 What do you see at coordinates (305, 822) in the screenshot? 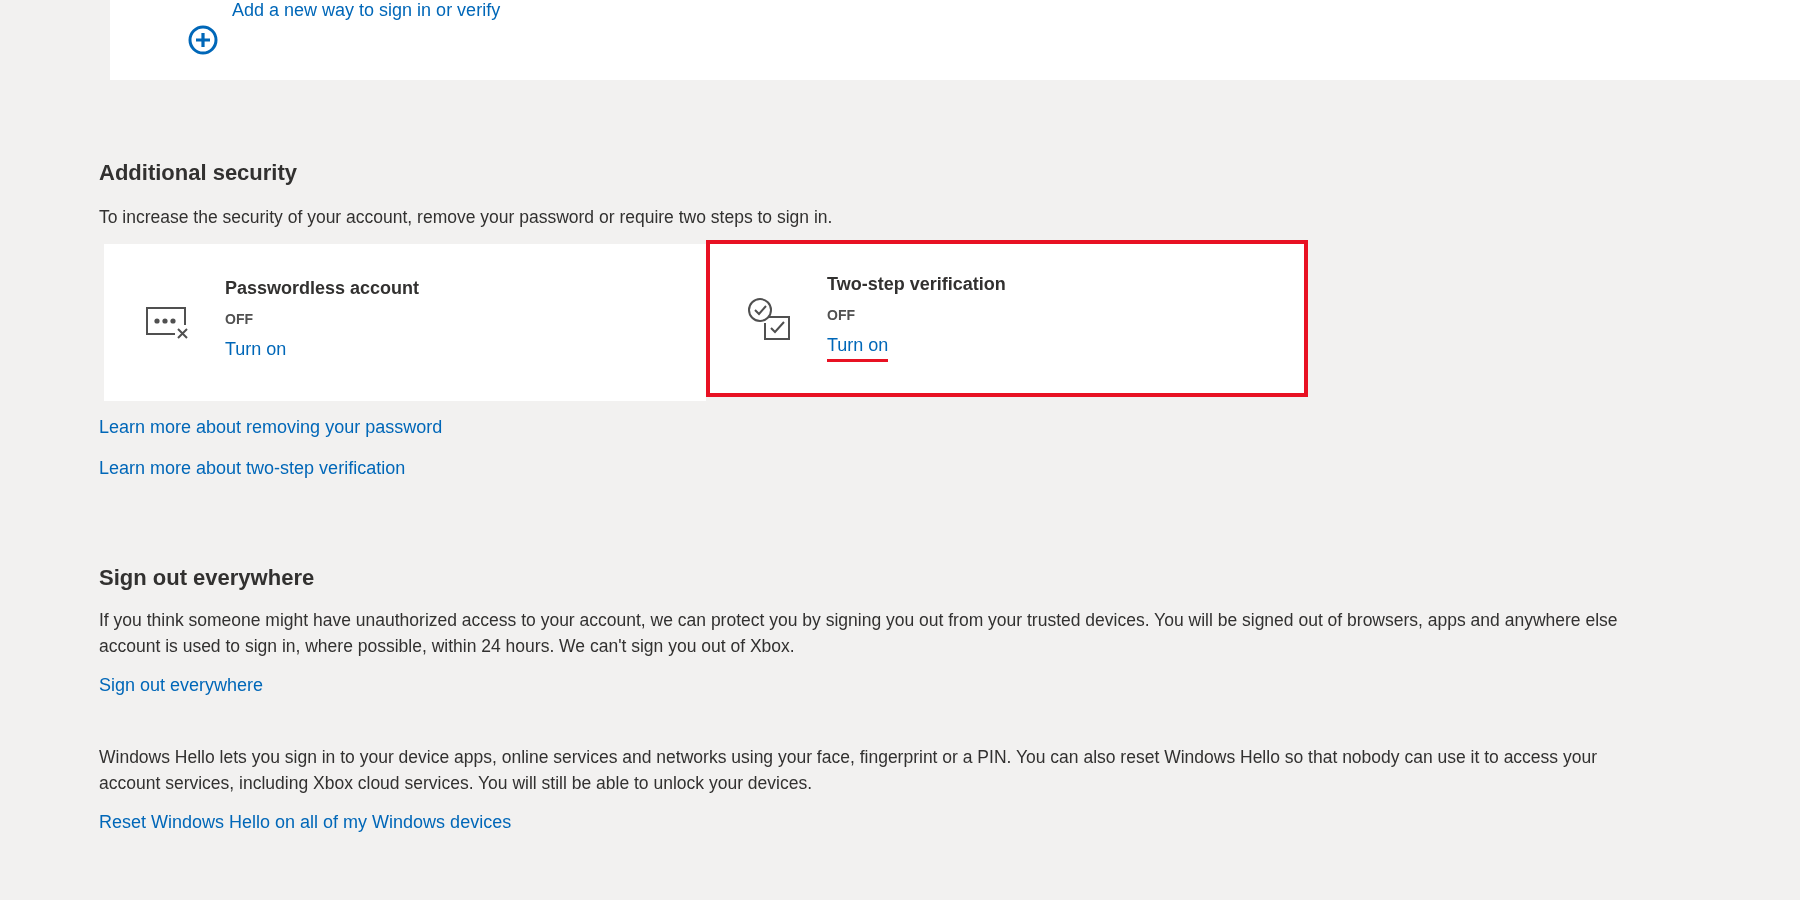
I see `reset-windows-hello-link: Reset Windows Hello on all of my Windows devices` at bounding box center [305, 822].